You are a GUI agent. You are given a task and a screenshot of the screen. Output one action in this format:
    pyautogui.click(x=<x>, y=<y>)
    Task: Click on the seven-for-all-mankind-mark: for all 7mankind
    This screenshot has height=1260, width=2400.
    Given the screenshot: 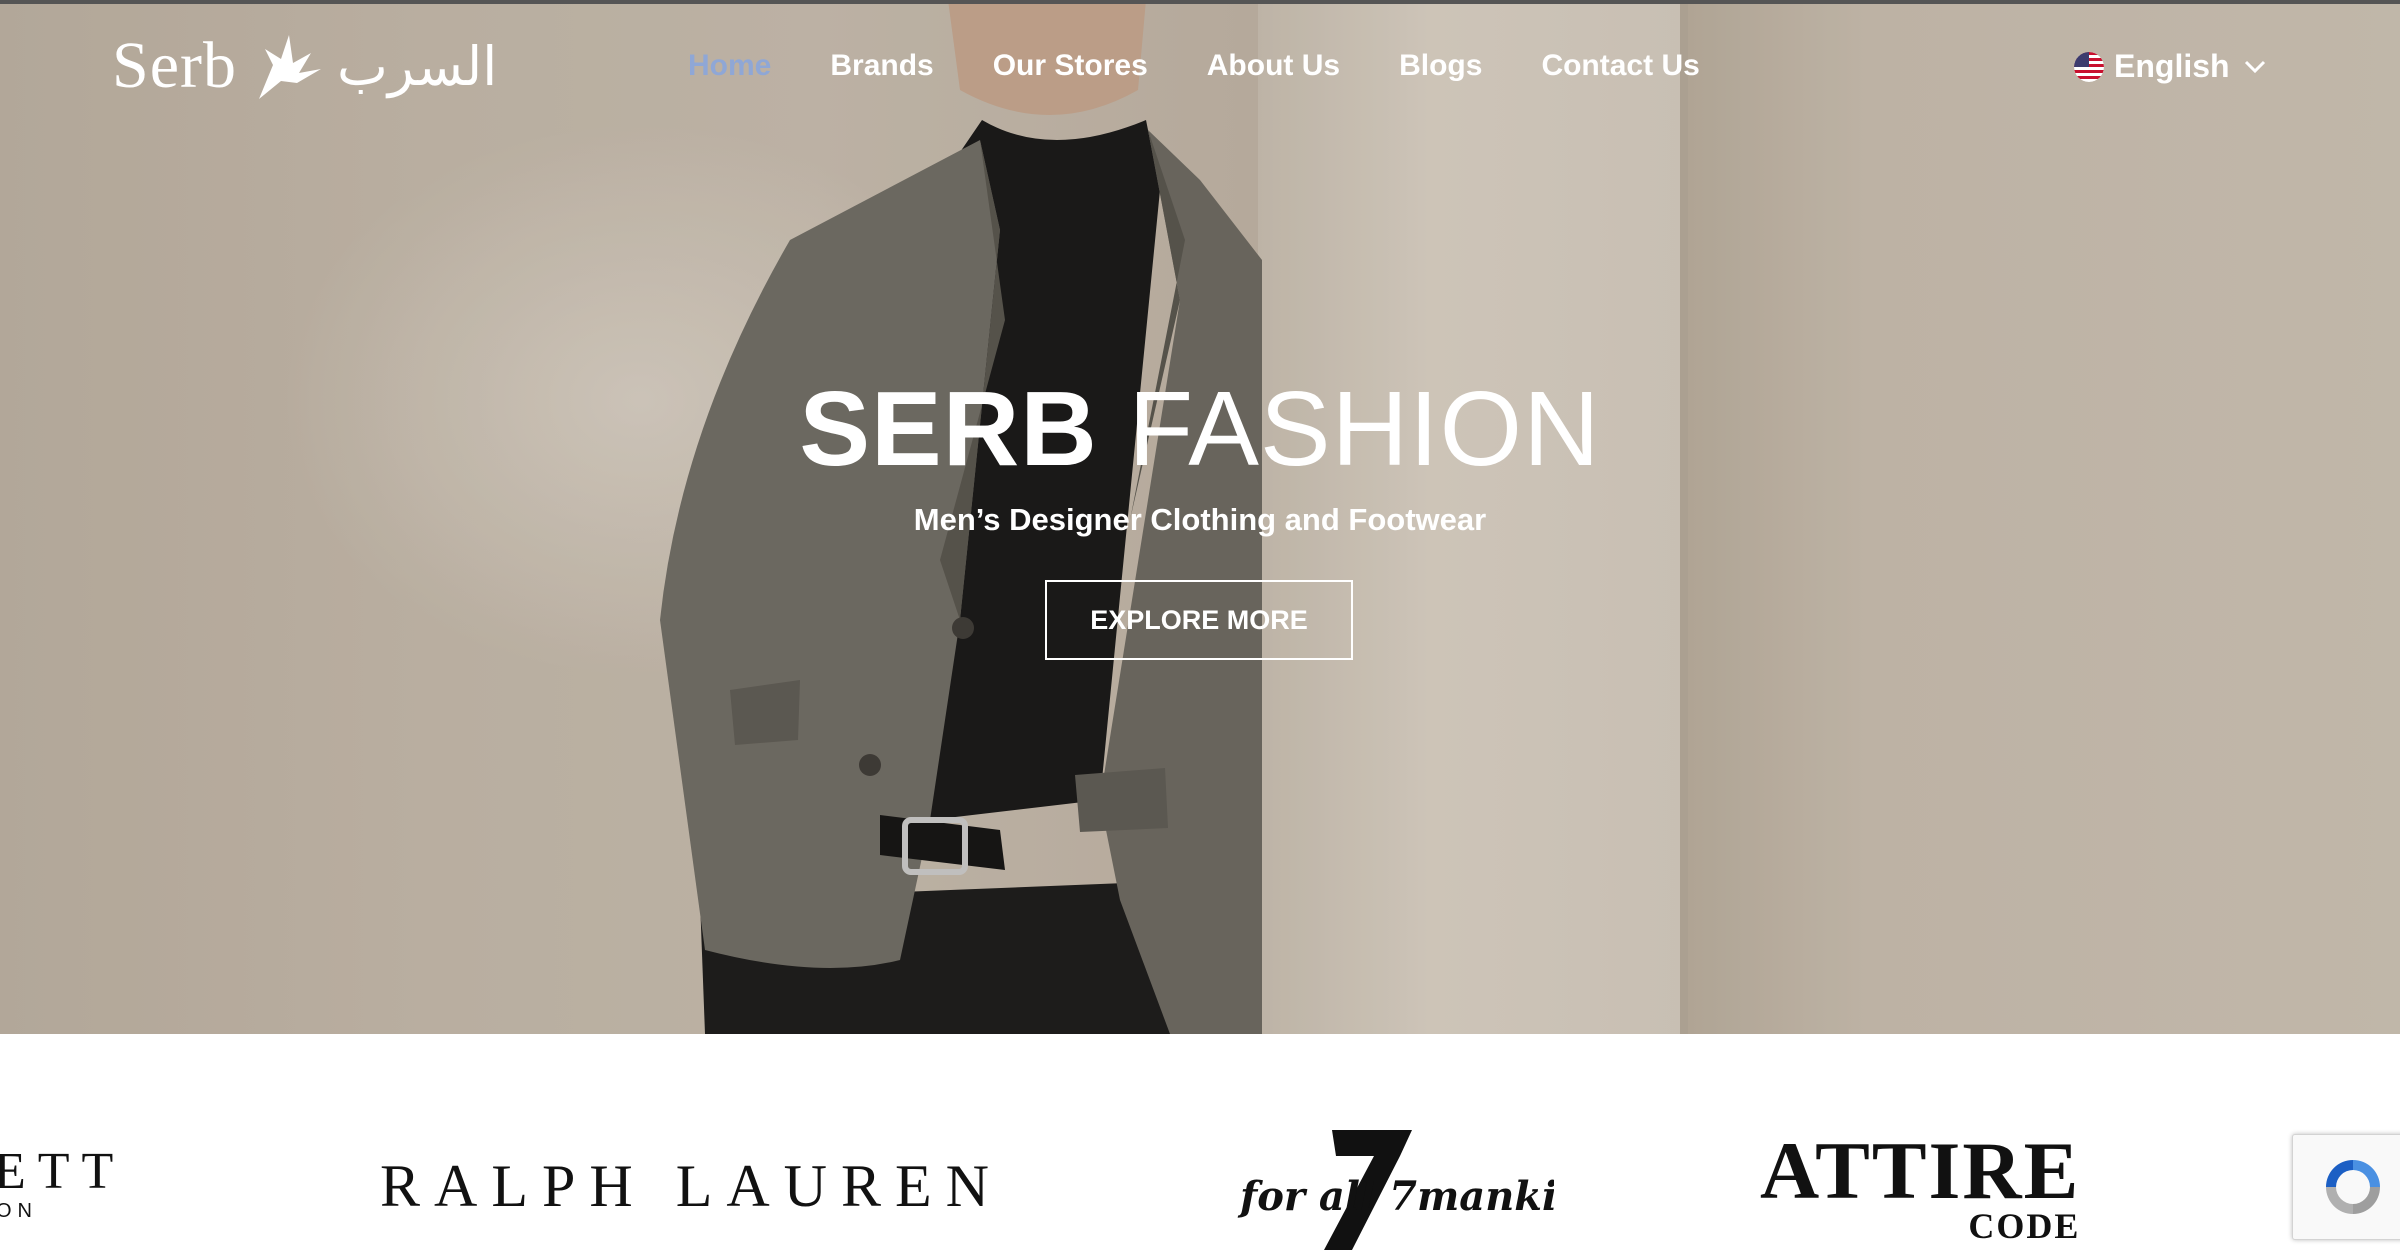 What is the action you would take?
    pyautogui.click(x=1425, y=1190)
    